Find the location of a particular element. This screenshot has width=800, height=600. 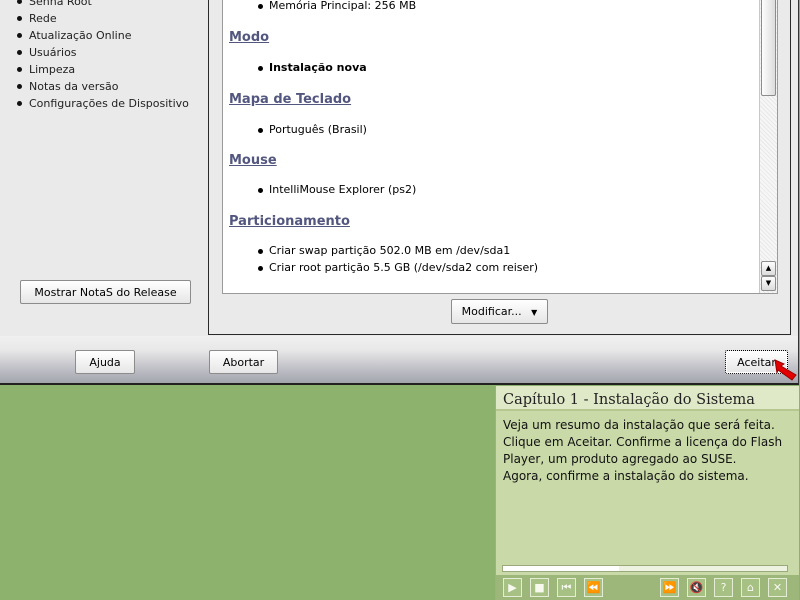

keyboard-item: Português (Brasil) is located at coordinates (312, 129).